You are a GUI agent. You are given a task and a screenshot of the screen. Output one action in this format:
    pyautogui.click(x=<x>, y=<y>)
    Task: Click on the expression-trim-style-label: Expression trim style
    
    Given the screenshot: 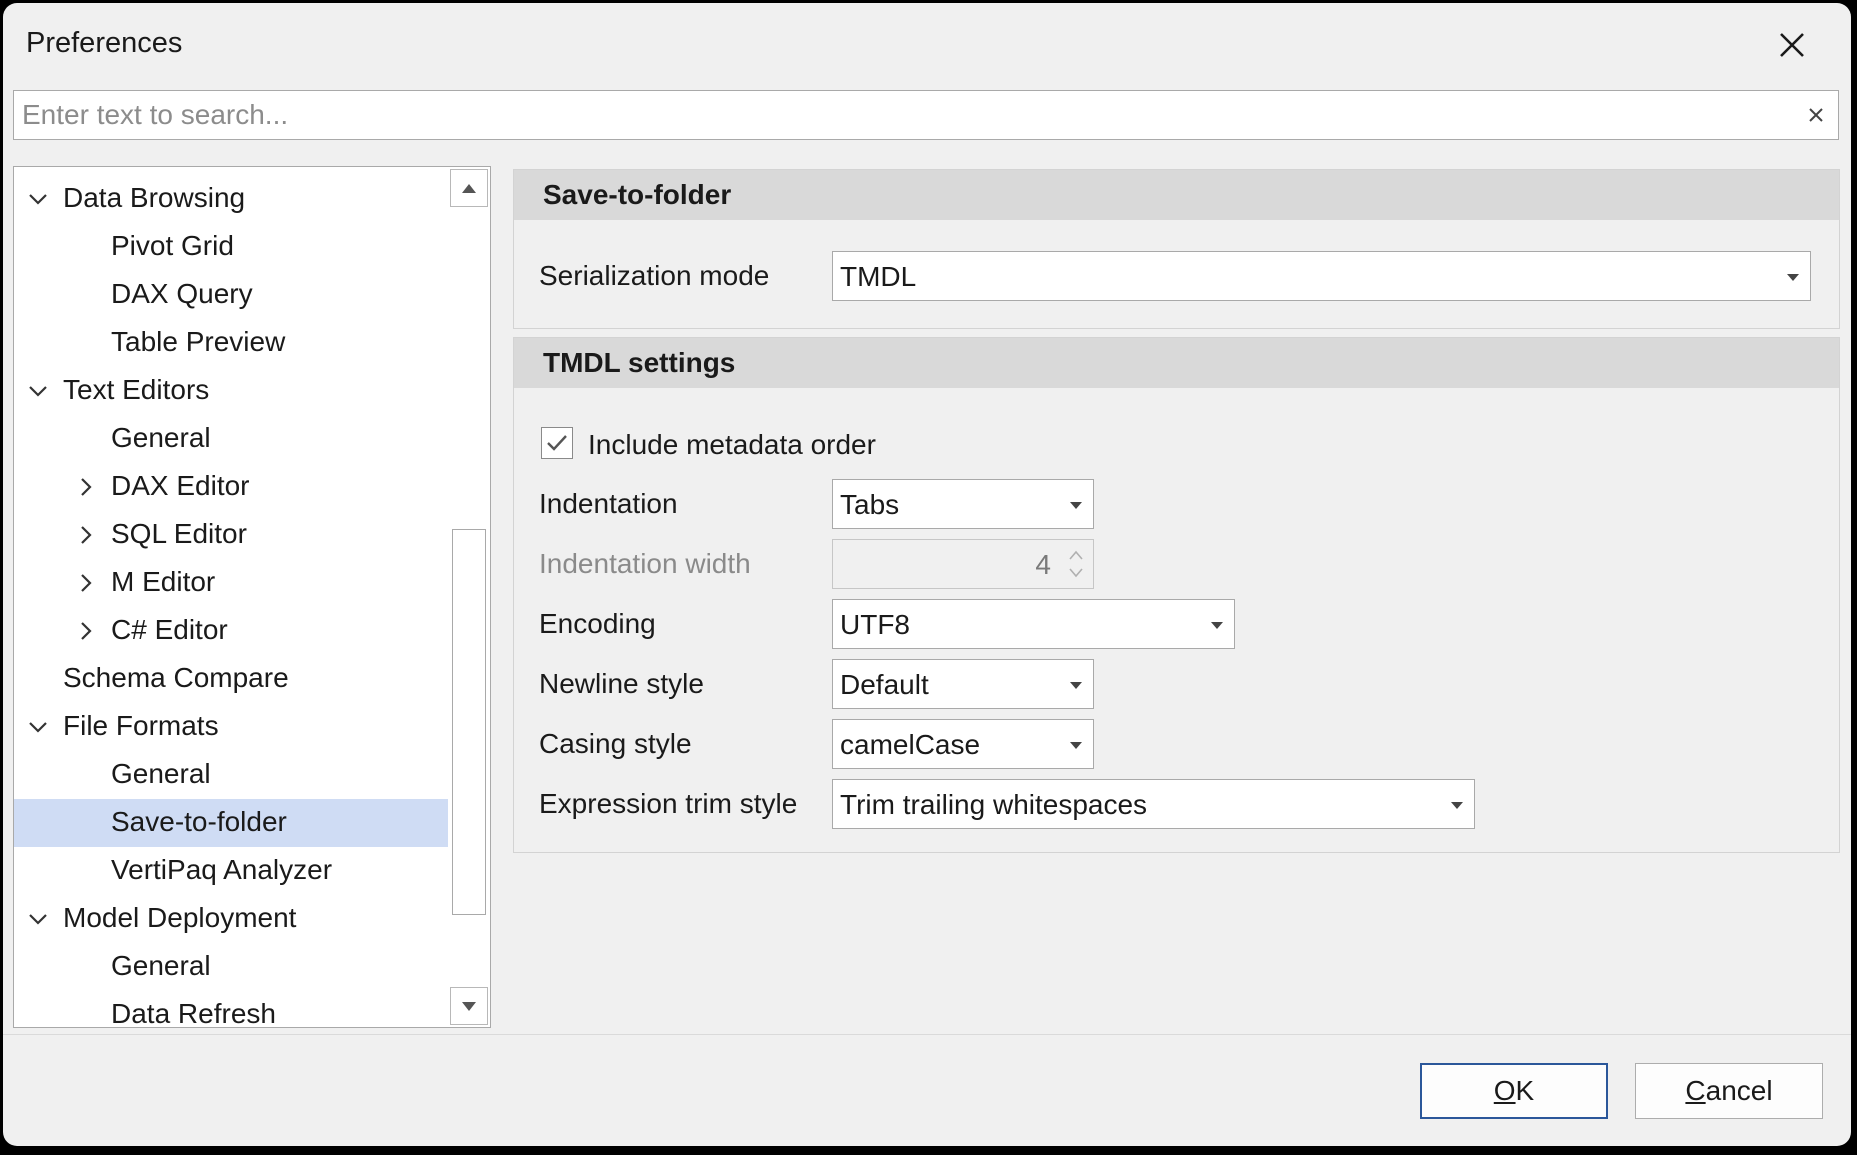 What is the action you would take?
    pyautogui.click(x=668, y=803)
    